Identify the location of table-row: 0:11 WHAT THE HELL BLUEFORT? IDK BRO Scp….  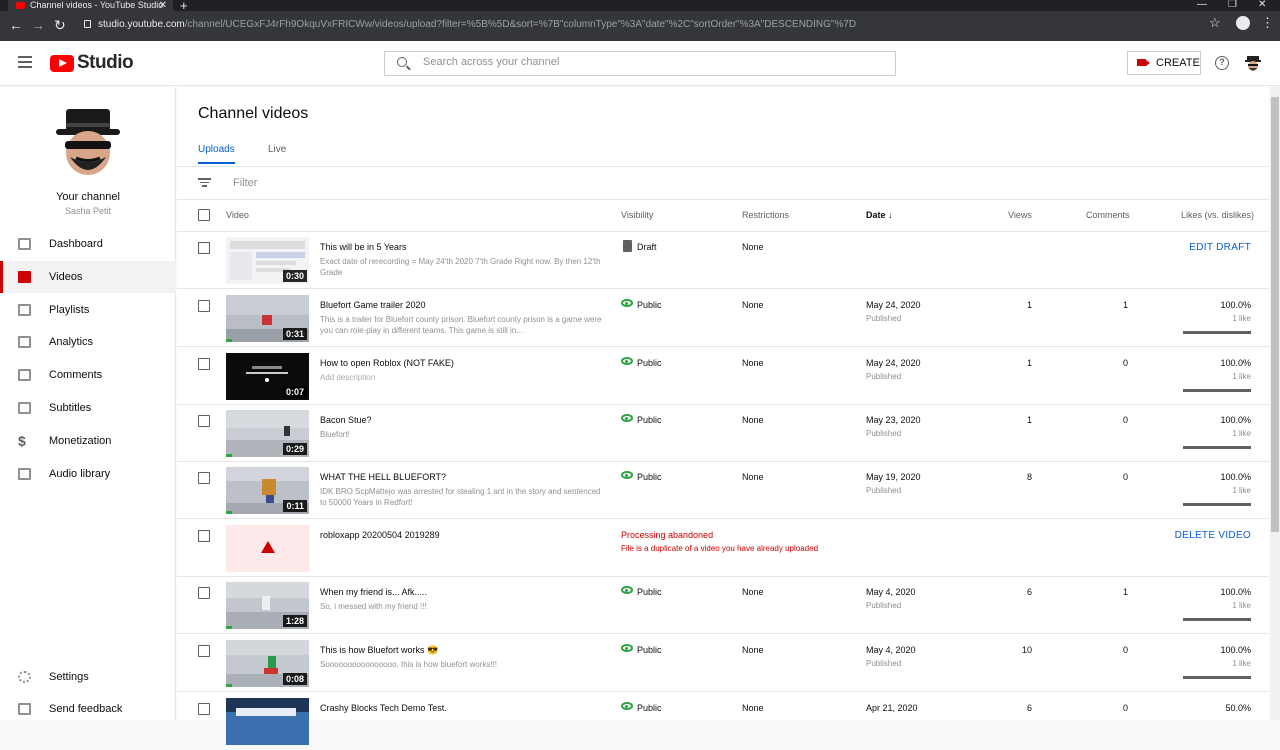
(723, 490).